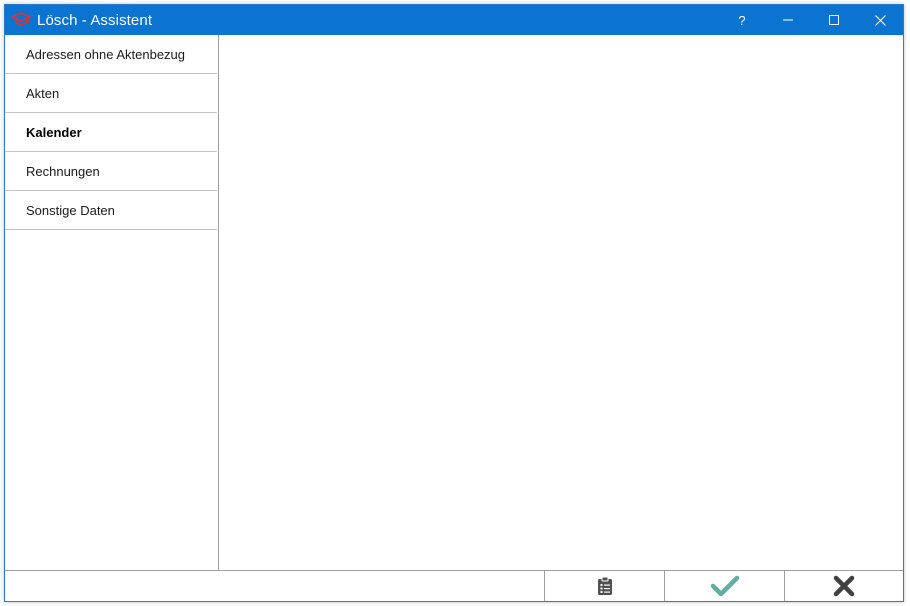  What do you see at coordinates (106, 54) in the screenshot?
I see `sidebar-item-label: Adressen ohne Aktenbezug` at bounding box center [106, 54].